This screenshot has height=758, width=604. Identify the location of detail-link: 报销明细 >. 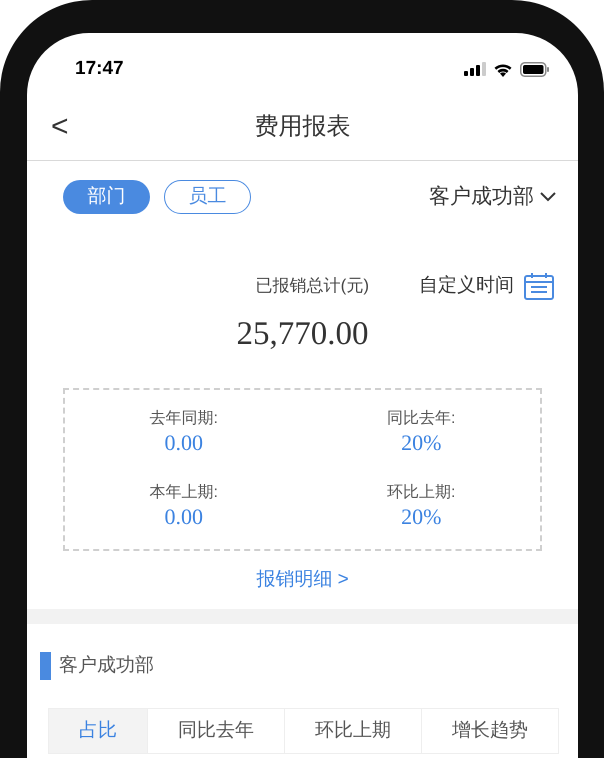
(302, 580).